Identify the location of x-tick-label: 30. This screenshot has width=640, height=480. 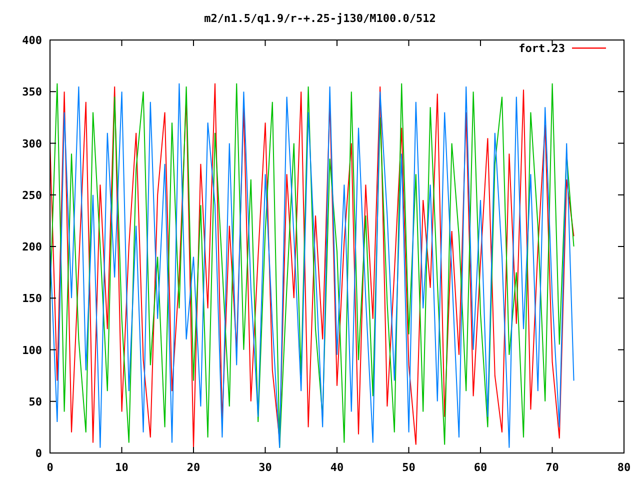
(265, 467).